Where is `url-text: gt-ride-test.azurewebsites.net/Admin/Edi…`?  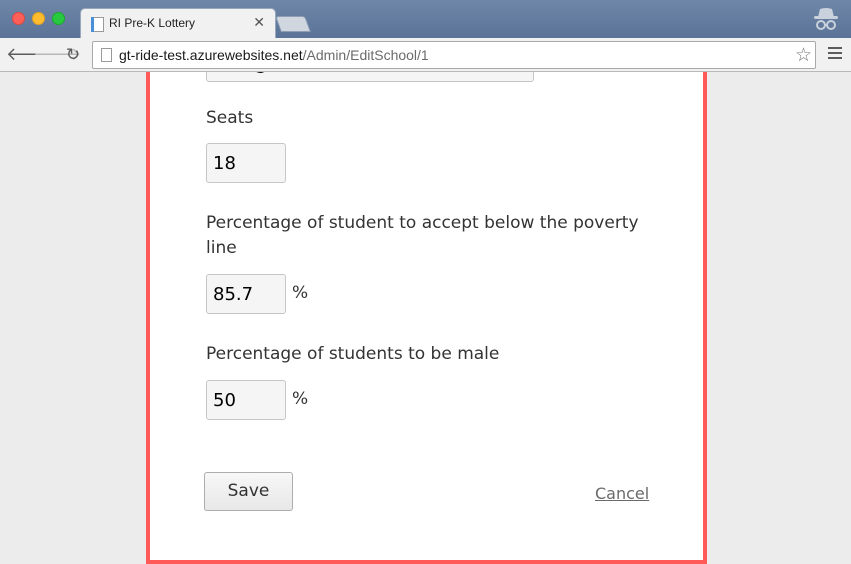
url-text: gt-ride-test.azurewebsites.net/Admin/Edi… is located at coordinates (274, 55).